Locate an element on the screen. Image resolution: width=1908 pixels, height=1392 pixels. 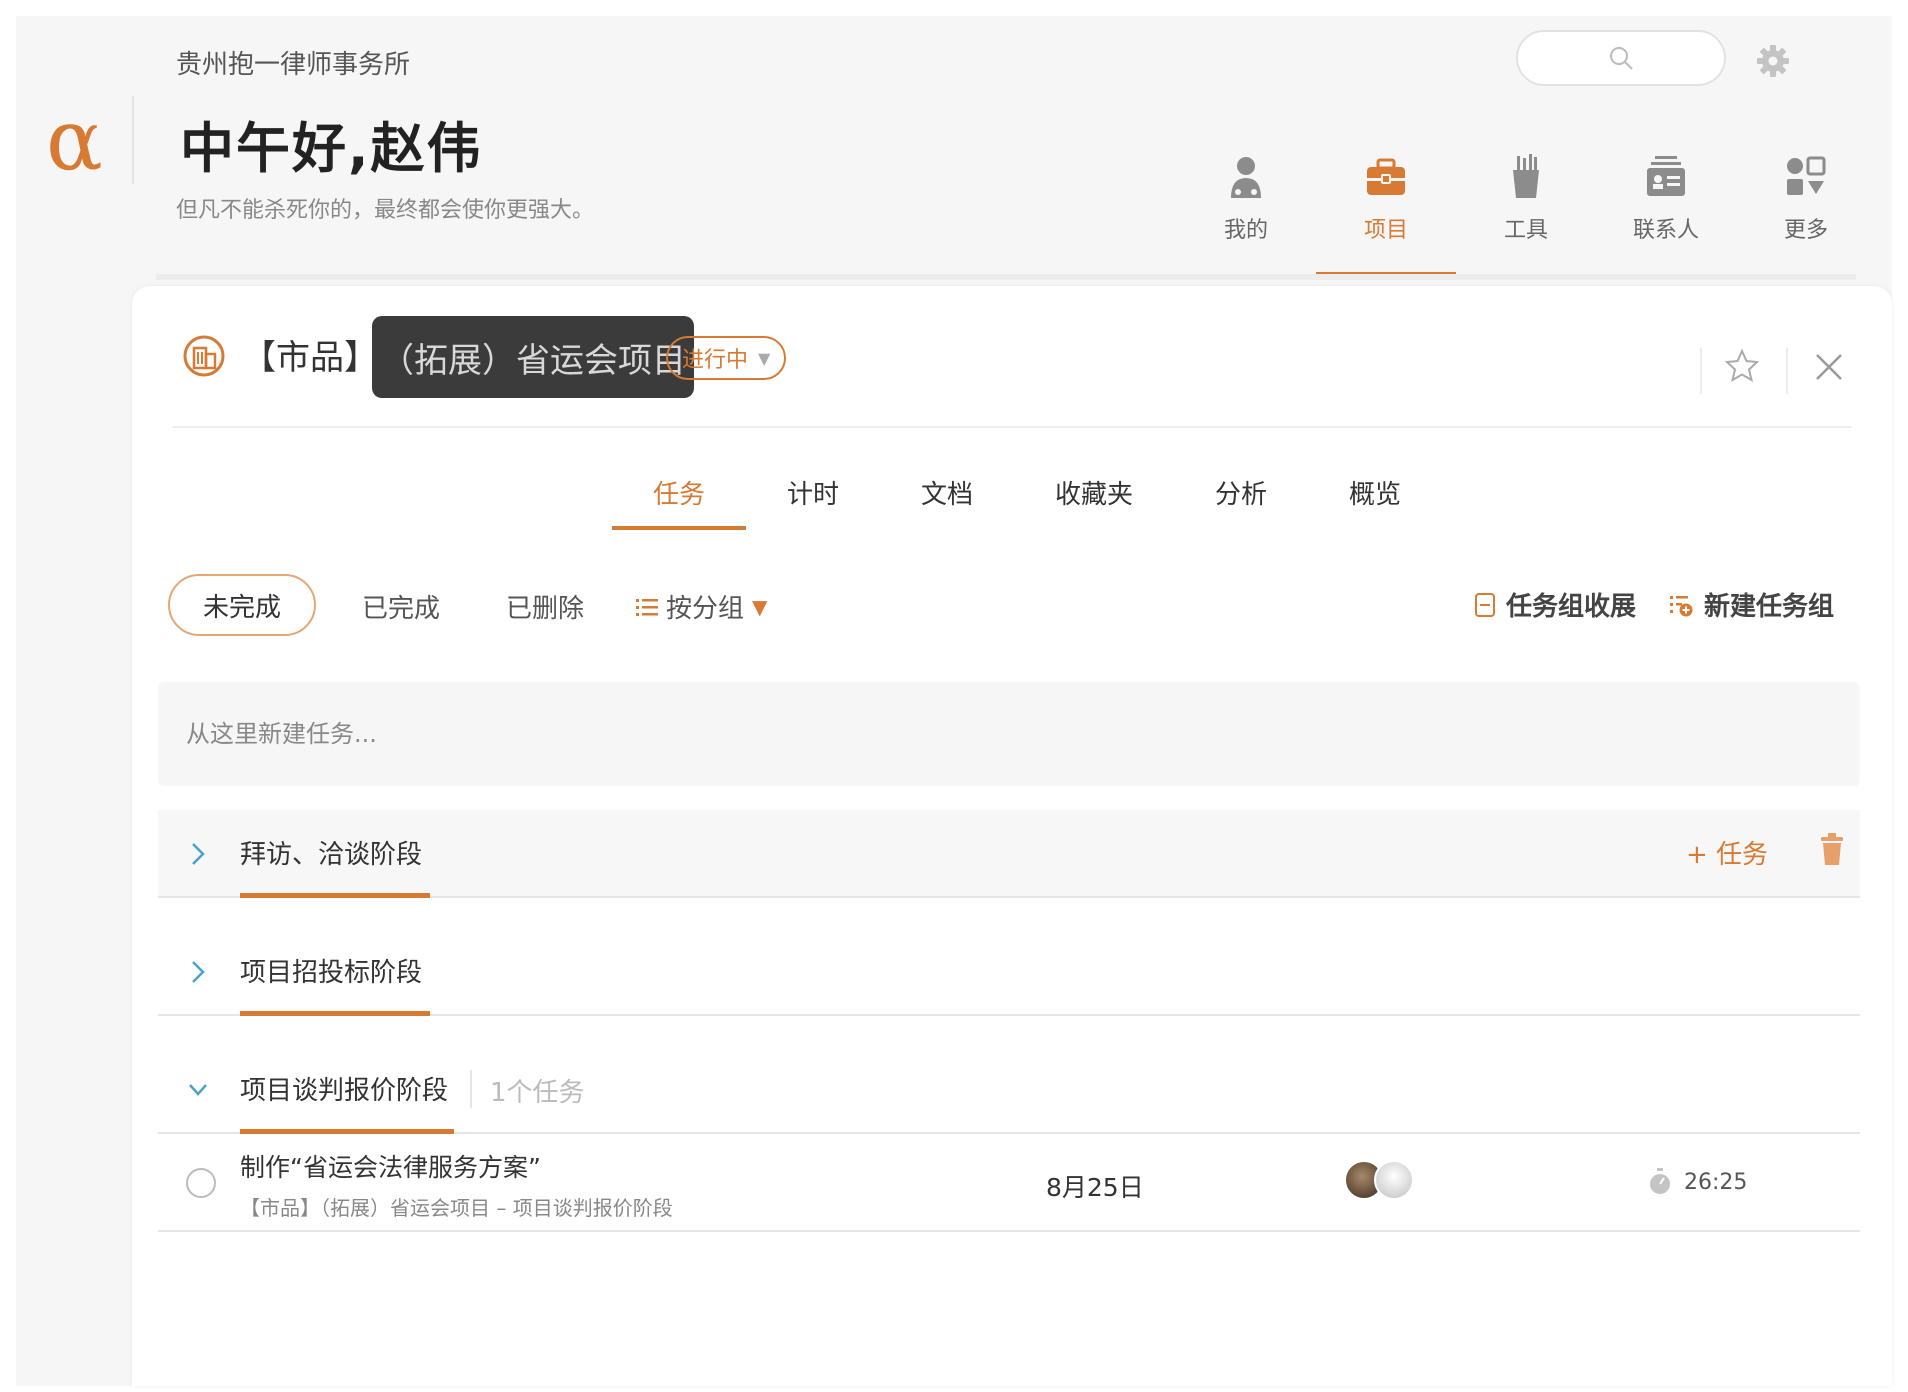
nav-label: 更多 is located at coordinates (1805, 230).